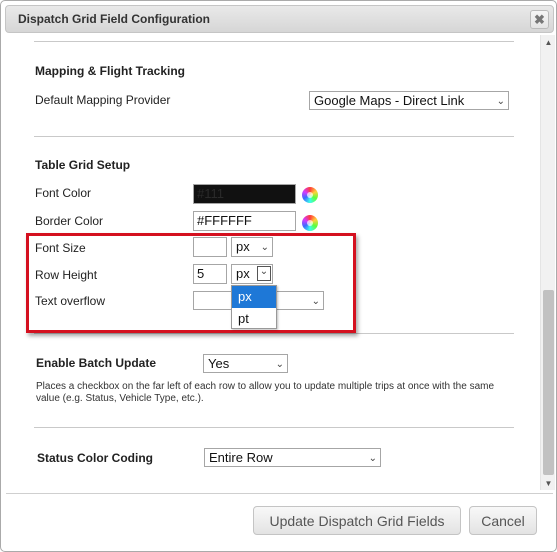 The image size is (557, 552). I want to click on mapping-section-title: Mapping & Flight Tracking, so click(110, 71).